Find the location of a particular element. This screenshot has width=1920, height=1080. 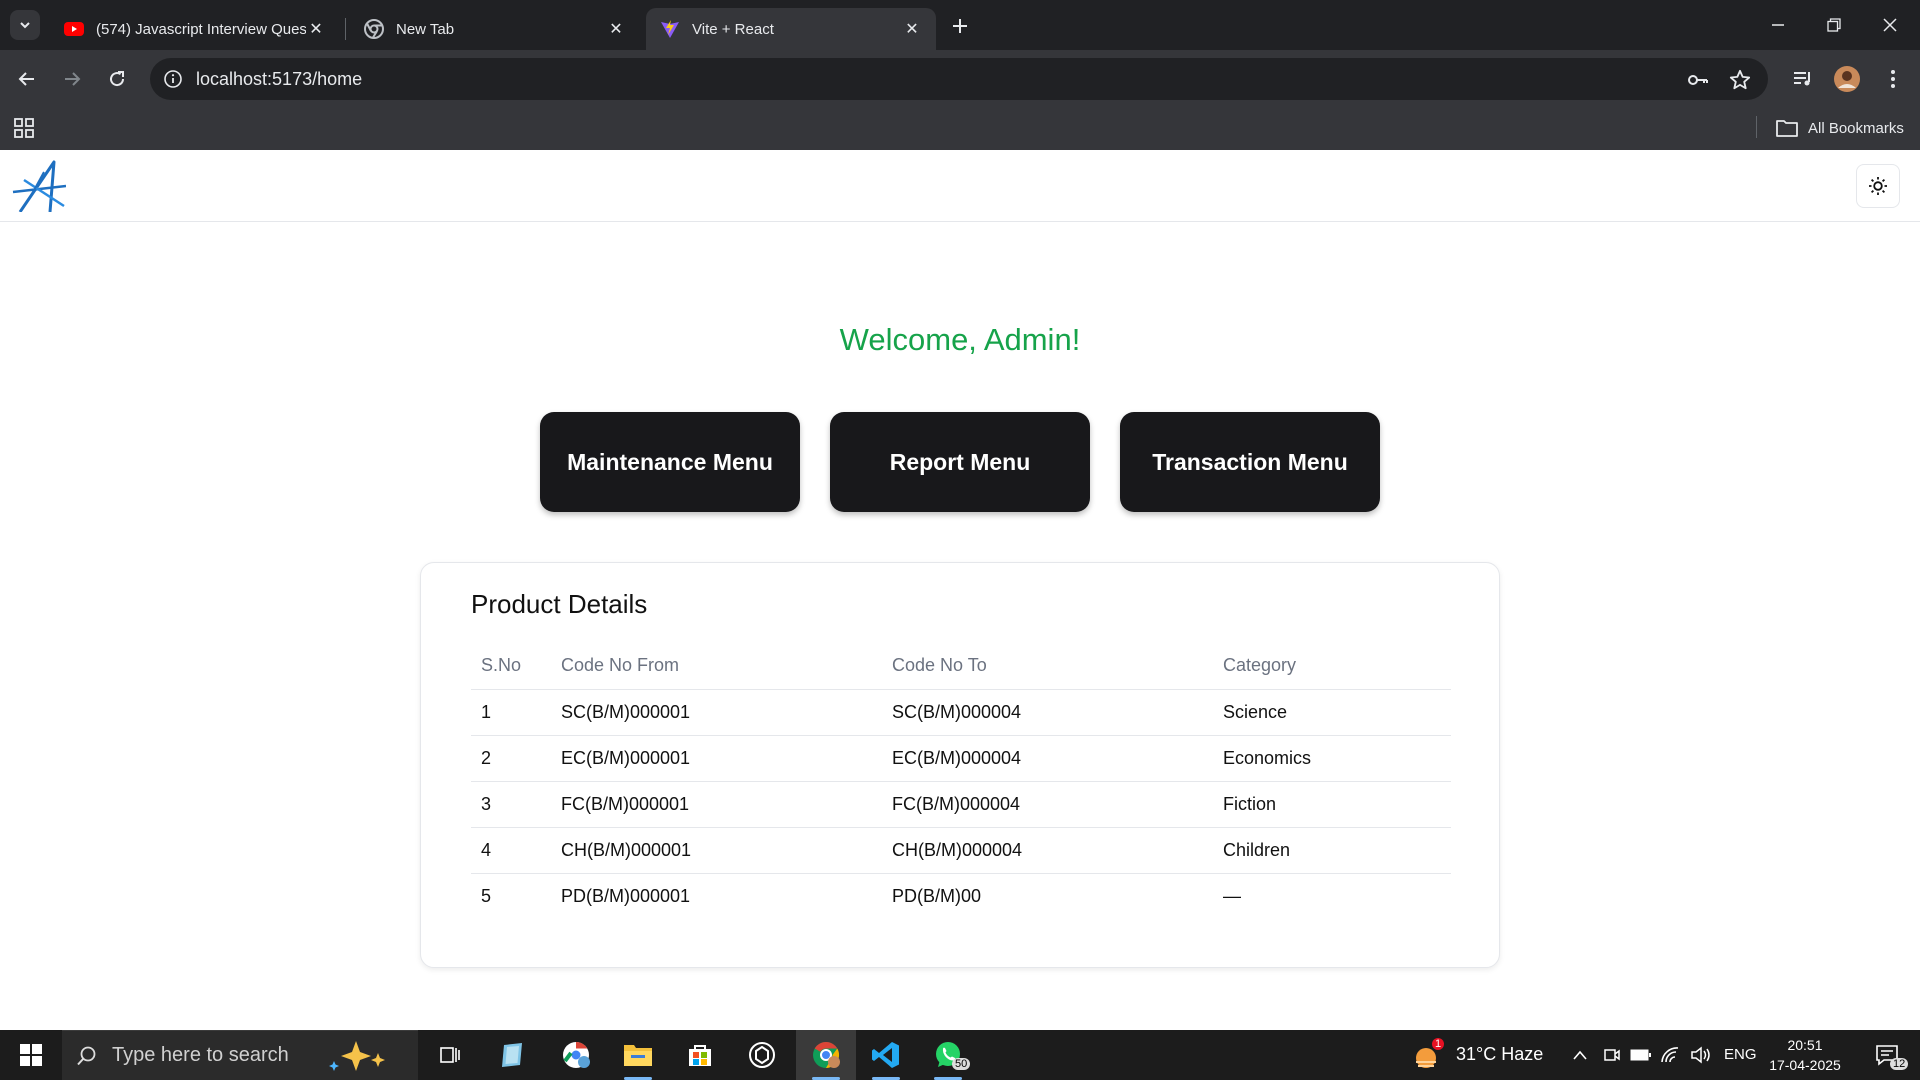

weather-widget-icon: 1 is located at coordinates (1426, 1055).